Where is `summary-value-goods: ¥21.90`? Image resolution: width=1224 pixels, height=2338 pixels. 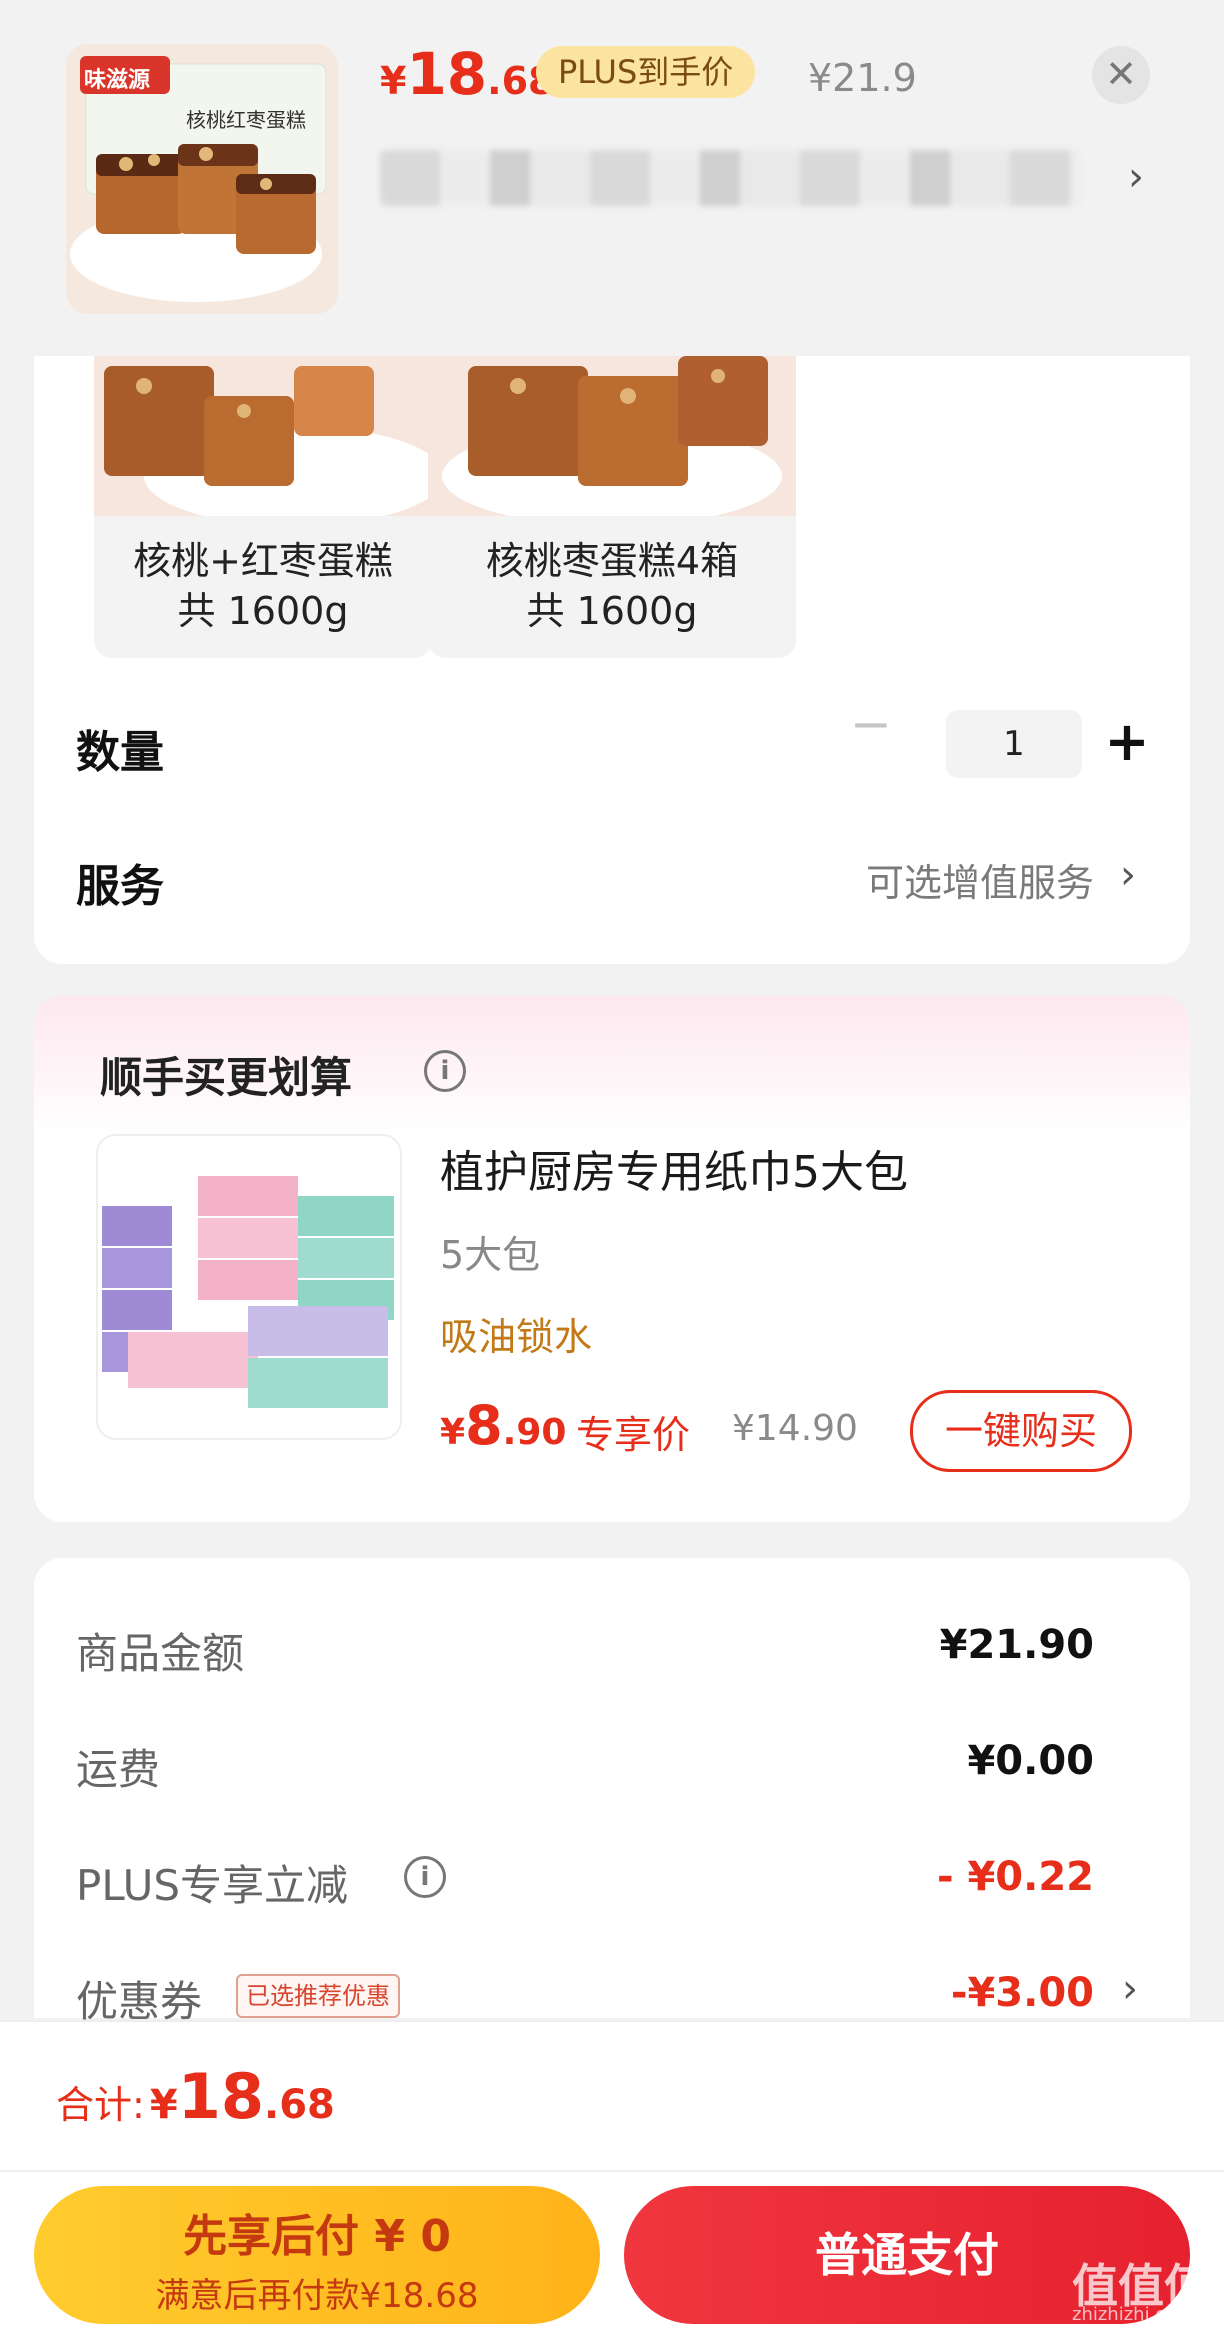 summary-value-goods: ¥21.90 is located at coordinates (1016, 1645).